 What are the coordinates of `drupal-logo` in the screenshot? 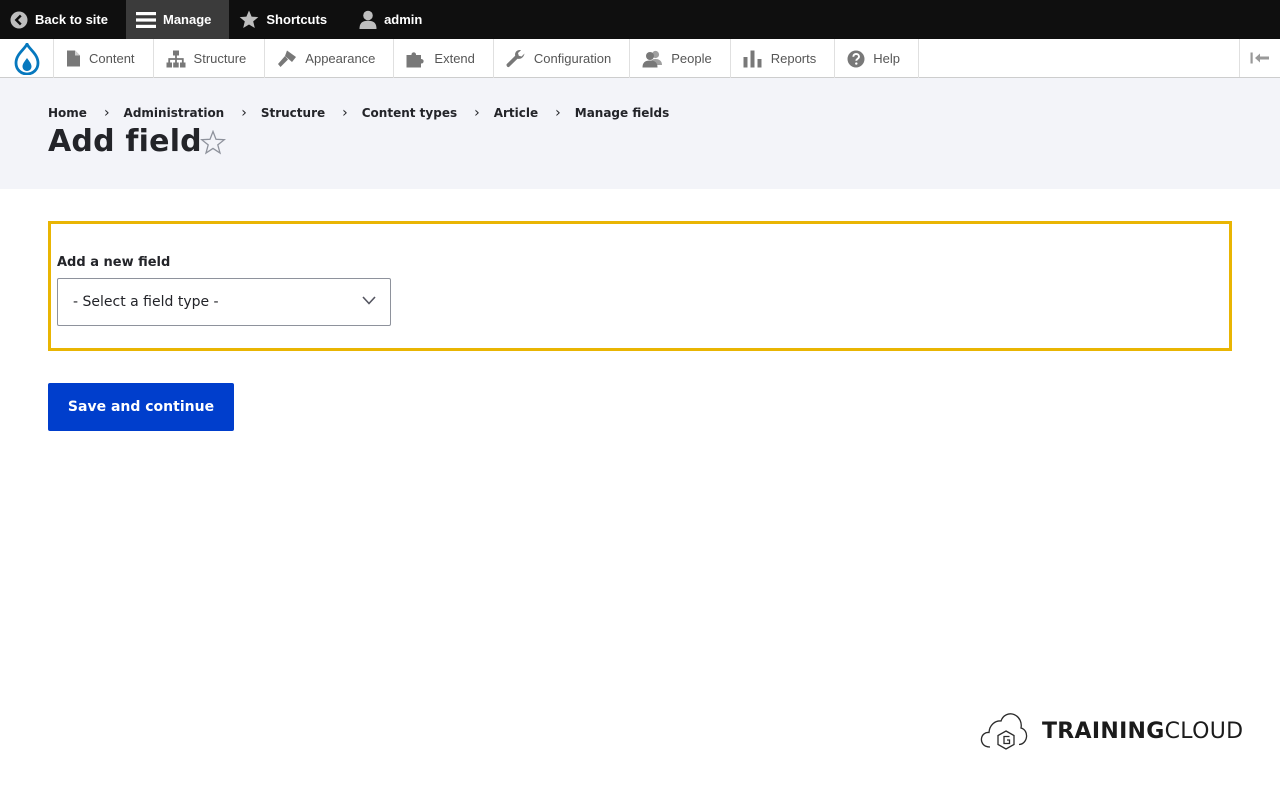 It's located at (27, 58).